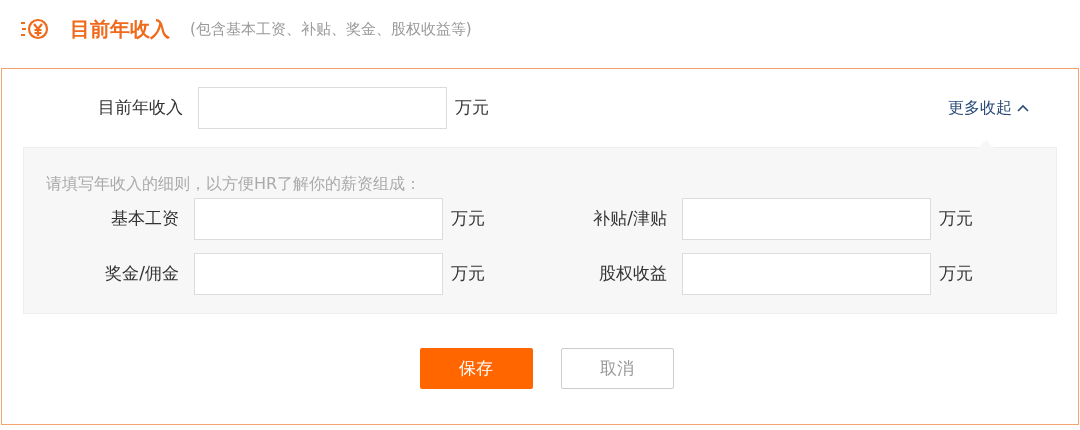  What do you see at coordinates (120, 29) in the screenshot?
I see `section-title: 目前年收入` at bounding box center [120, 29].